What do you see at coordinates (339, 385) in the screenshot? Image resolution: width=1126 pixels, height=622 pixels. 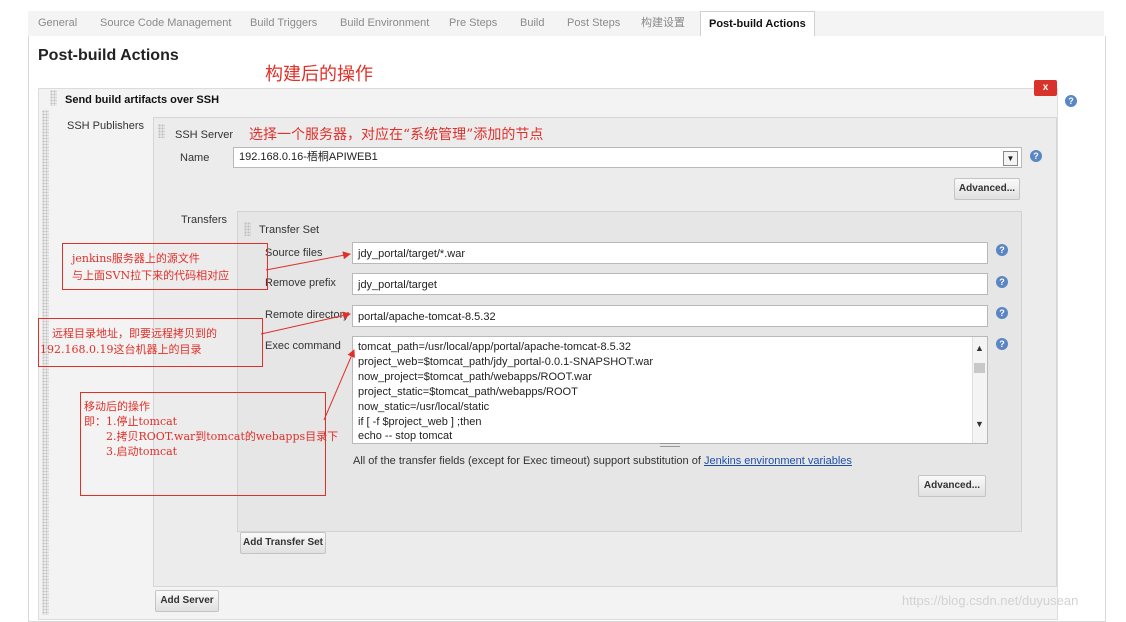 I see `arrow-exec` at bounding box center [339, 385].